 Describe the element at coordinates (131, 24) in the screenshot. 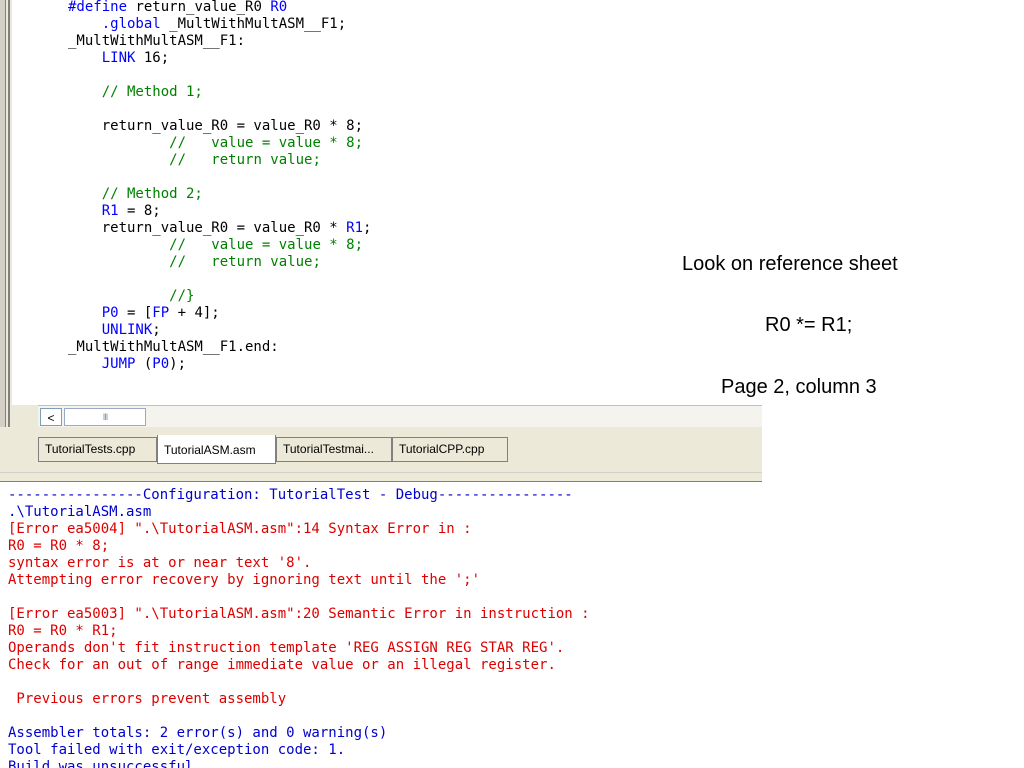

I see `keyword-token: .global` at that location.